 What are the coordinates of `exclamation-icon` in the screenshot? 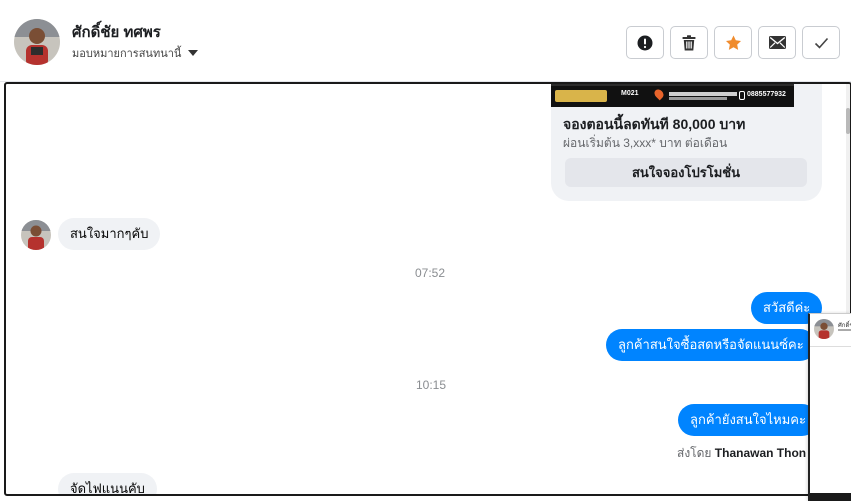 It's located at (645, 42).